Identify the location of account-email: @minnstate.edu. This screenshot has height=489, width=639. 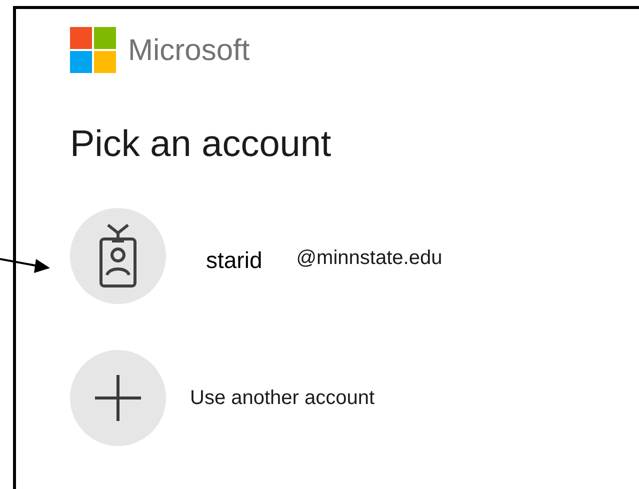
(369, 258).